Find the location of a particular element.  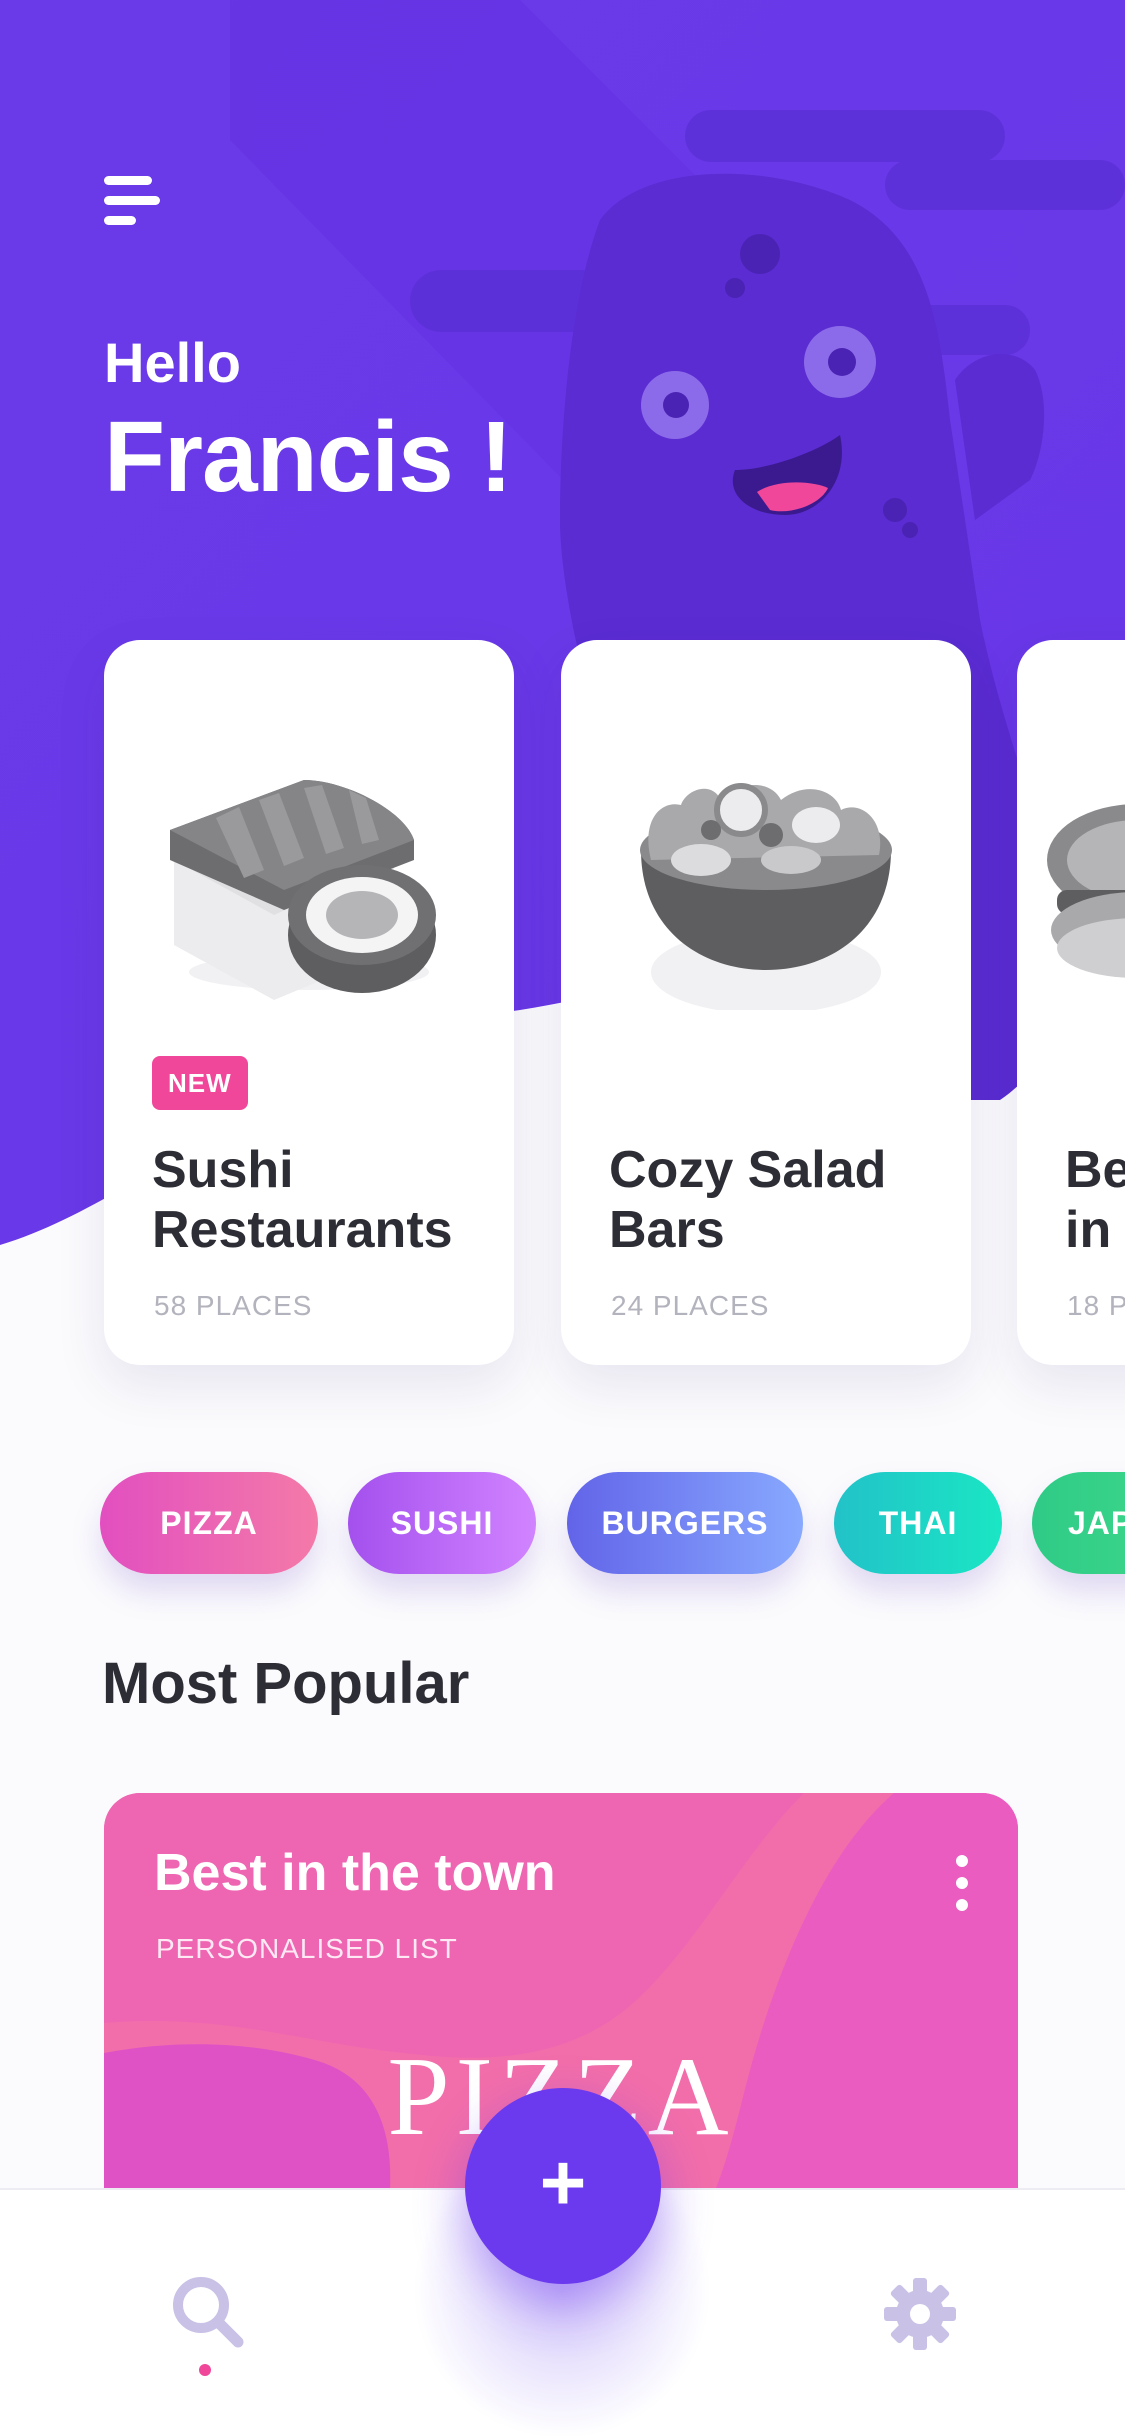

menu-icon is located at coordinates (132, 204).